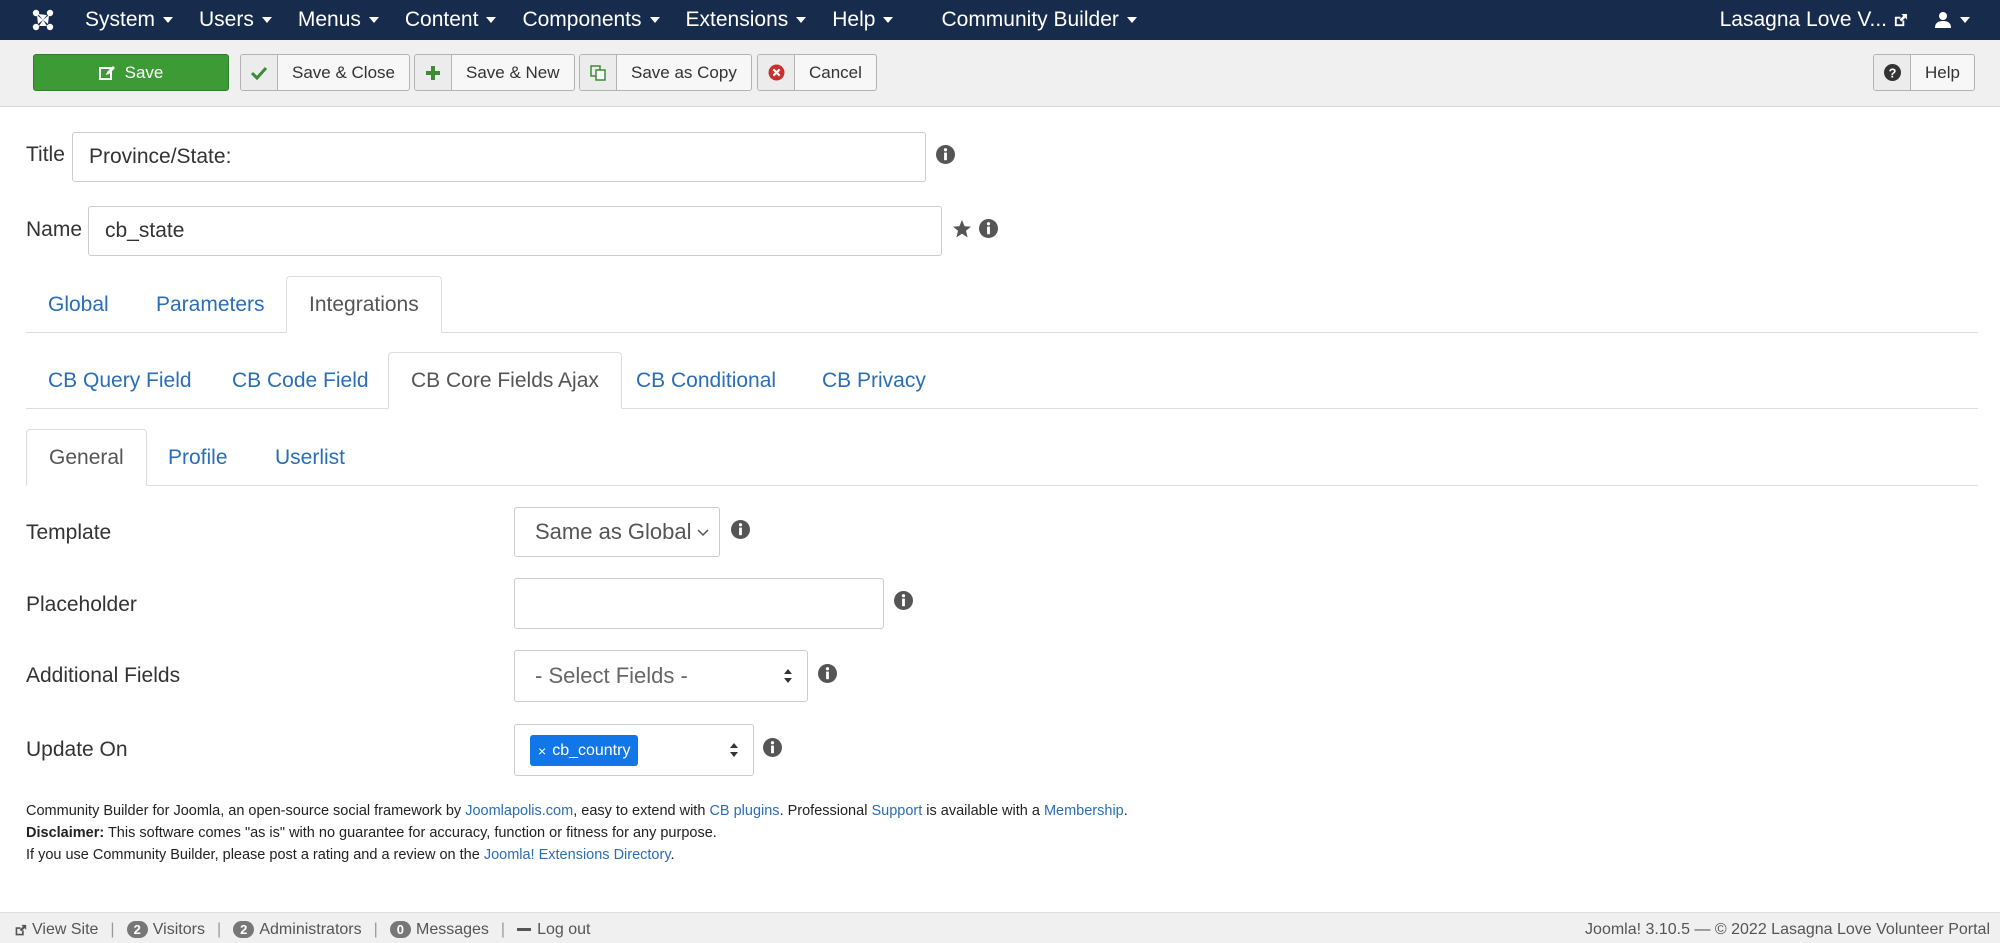 This screenshot has width=2000, height=943. I want to click on nav-menu-extensions: Extensions, so click(746, 20).